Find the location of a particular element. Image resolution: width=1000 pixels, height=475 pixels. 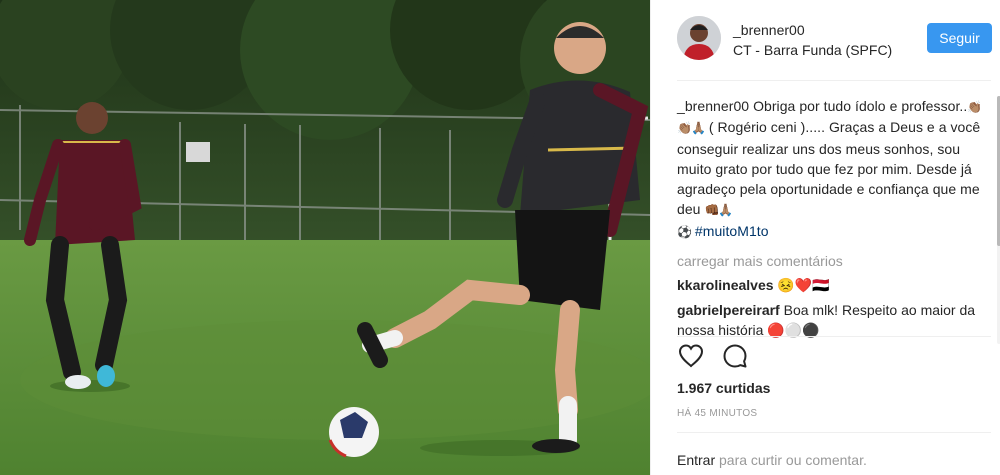

header-username: _brenner00 is located at coordinates (769, 30).